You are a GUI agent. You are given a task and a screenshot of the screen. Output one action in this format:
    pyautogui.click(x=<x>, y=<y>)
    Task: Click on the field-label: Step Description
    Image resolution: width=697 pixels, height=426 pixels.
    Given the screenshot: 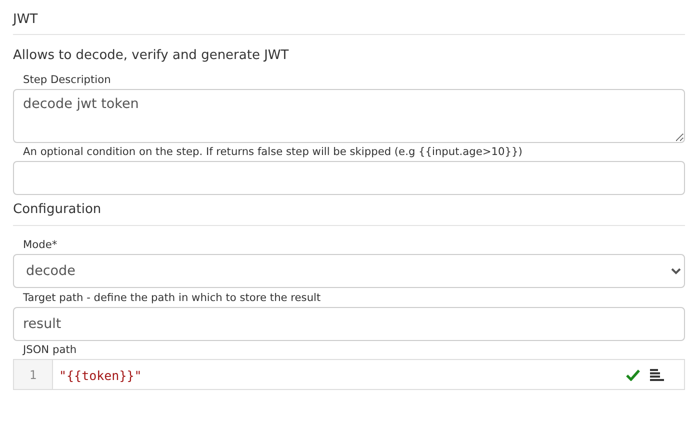 What is the action you would take?
    pyautogui.click(x=67, y=81)
    